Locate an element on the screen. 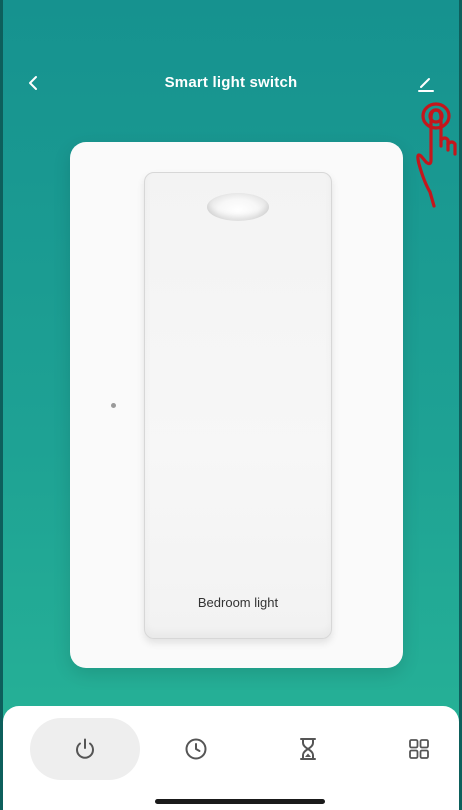 The height and width of the screenshot is (810, 462). tab-schedule is located at coordinates (196, 749).